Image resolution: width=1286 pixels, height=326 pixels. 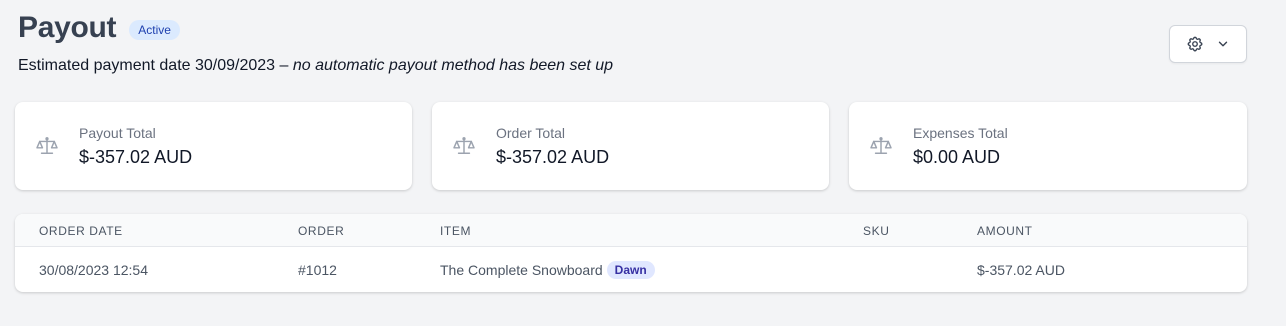 What do you see at coordinates (1005, 231) in the screenshot?
I see `column-header-amount: AMOUNT` at bounding box center [1005, 231].